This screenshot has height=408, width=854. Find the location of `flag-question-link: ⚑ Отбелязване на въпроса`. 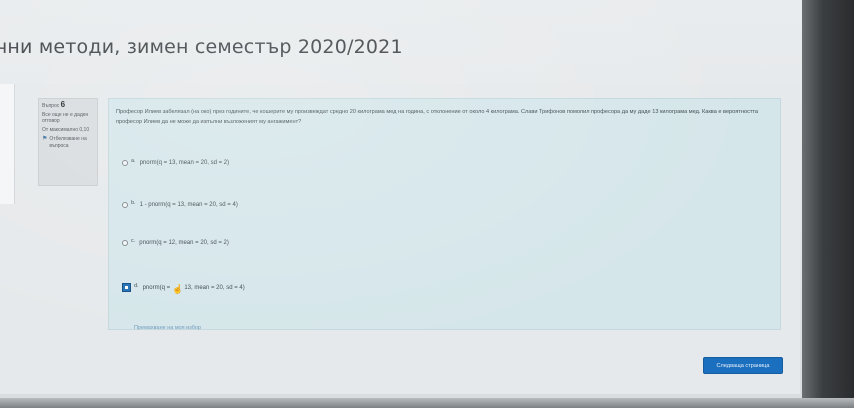

flag-question-link: ⚑ Отбелязване на въпроса is located at coordinates (68, 142).